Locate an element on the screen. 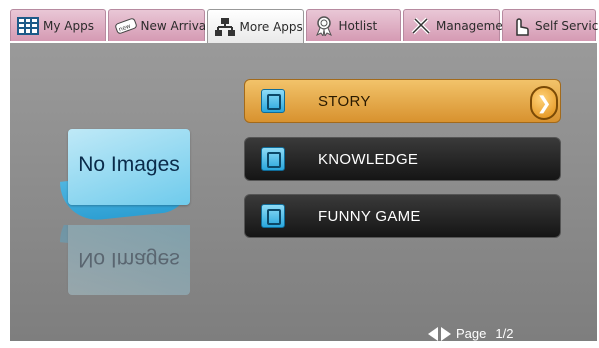 This screenshot has width=599, height=348. tab-label: My Apps is located at coordinates (68, 25).